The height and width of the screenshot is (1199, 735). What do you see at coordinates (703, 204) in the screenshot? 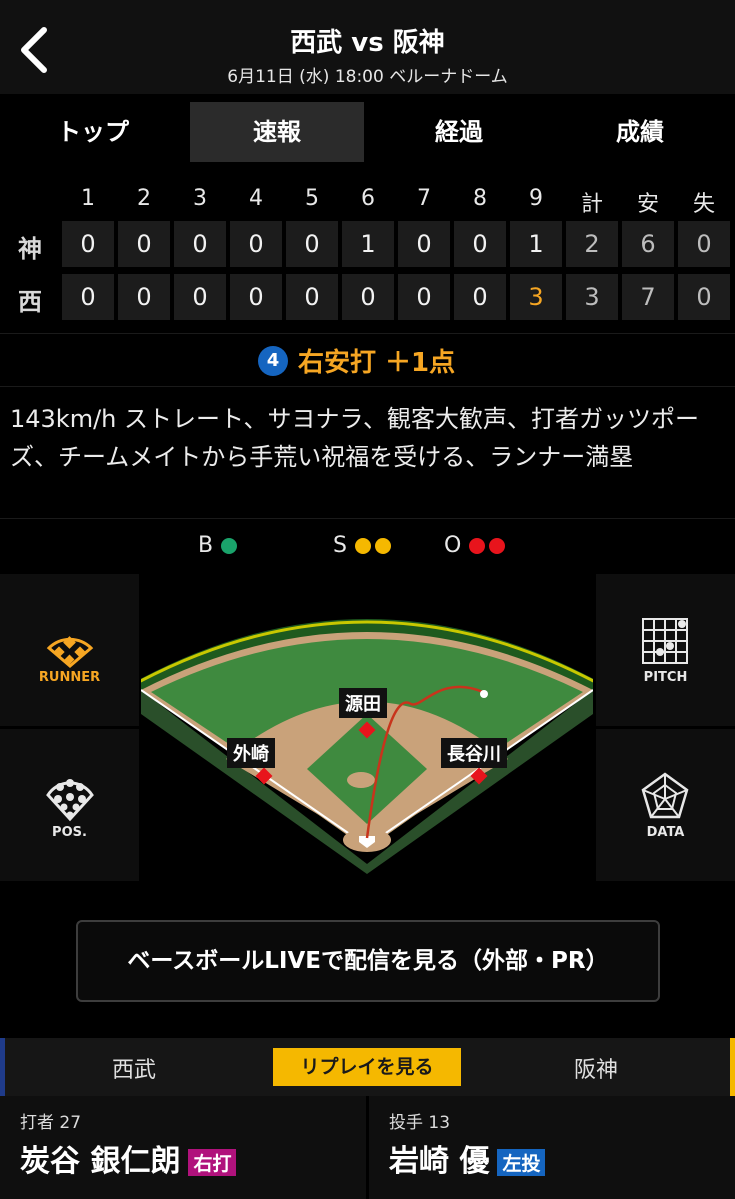
I see `scoreboard-column-header: 失` at bounding box center [703, 204].